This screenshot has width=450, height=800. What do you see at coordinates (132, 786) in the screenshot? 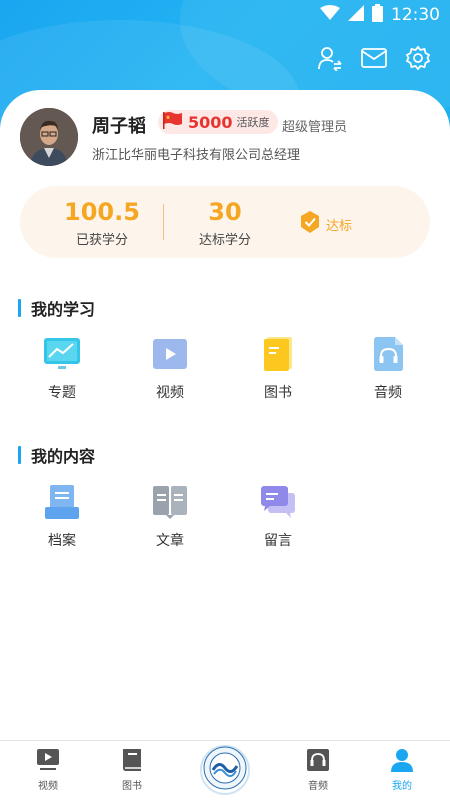
I see `nav-label: 图书` at bounding box center [132, 786].